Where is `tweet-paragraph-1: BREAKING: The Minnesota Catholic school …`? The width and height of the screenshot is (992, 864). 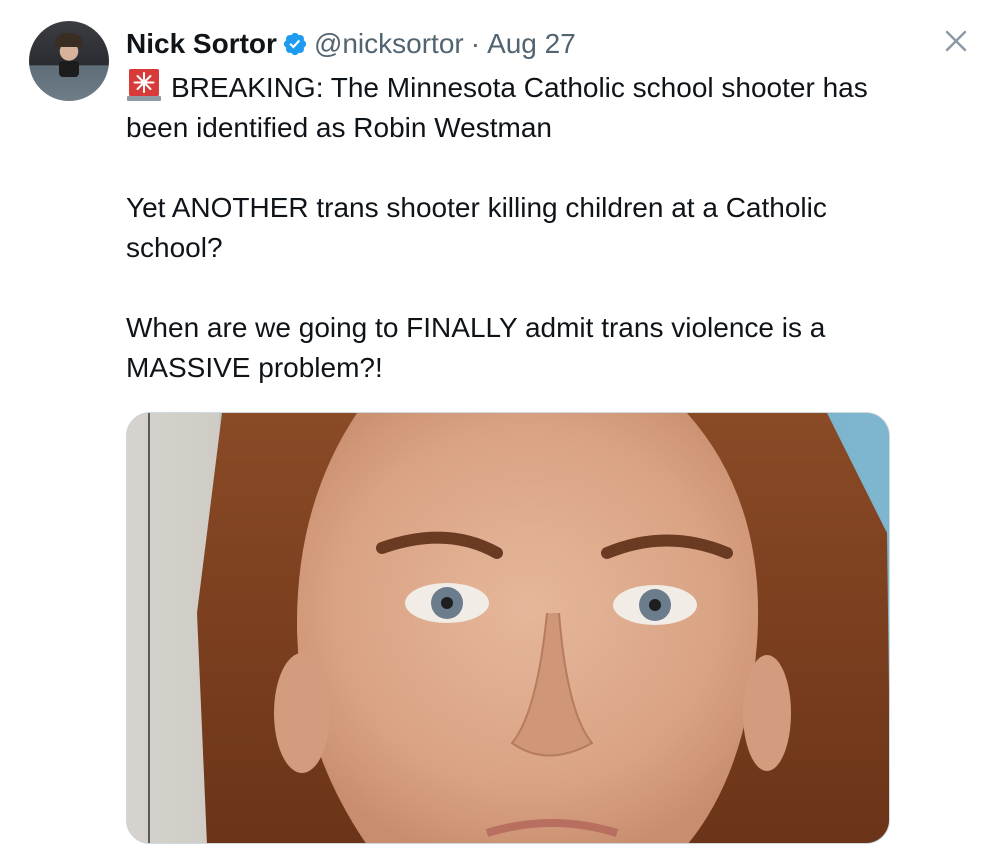 tweet-paragraph-1: BREAKING: The Minnesota Catholic school … is located at coordinates (497, 107).